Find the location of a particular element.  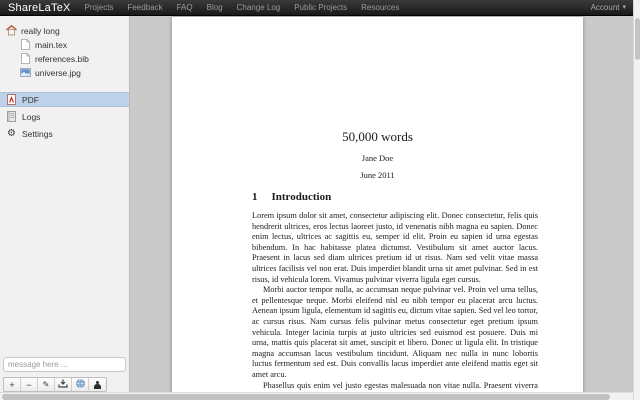

file-item-references-bib: references.bib is located at coordinates (64, 58).